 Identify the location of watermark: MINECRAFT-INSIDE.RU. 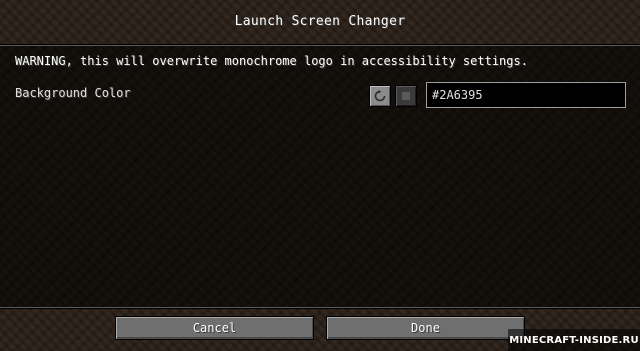
(574, 340).